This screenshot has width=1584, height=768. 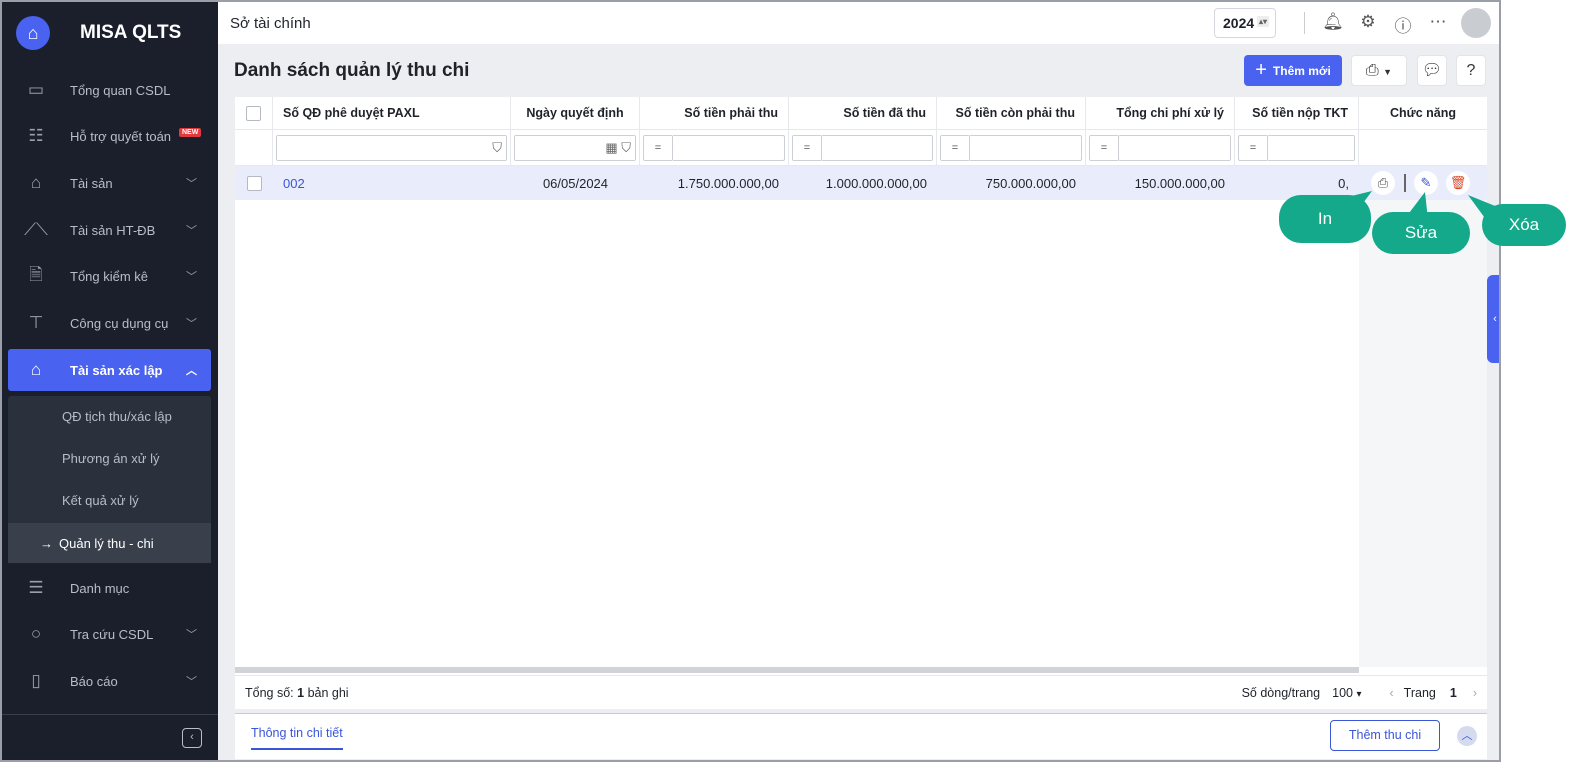 I want to click on col-header: Số tiền nộp TKT, so click(x=1297, y=113).